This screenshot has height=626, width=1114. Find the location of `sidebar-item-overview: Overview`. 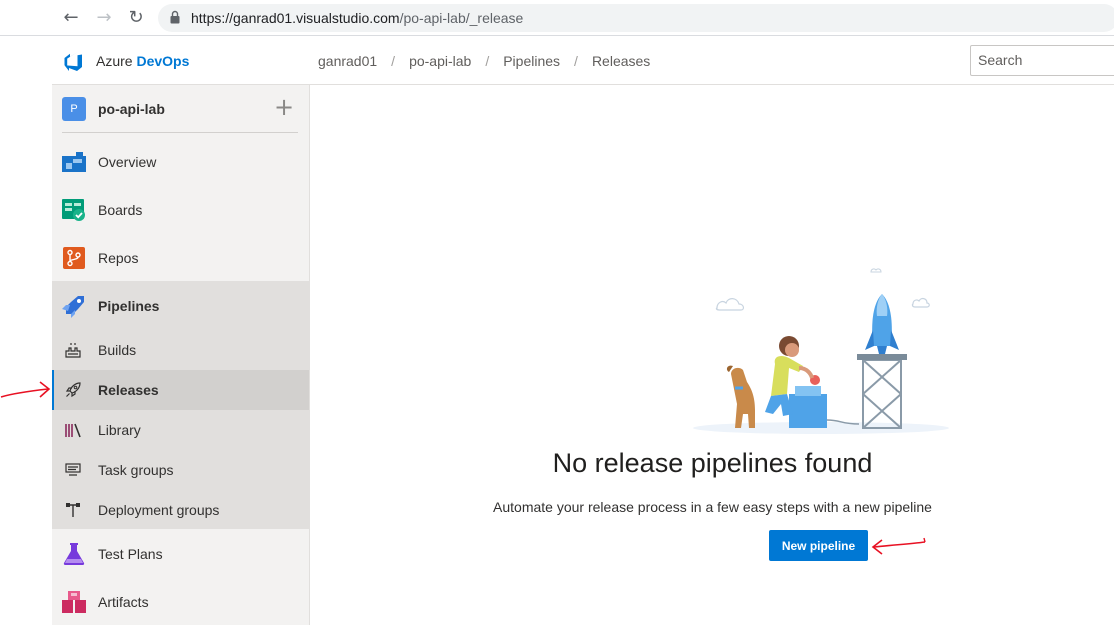

sidebar-item-overview: Overview is located at coordinates (180, 162).